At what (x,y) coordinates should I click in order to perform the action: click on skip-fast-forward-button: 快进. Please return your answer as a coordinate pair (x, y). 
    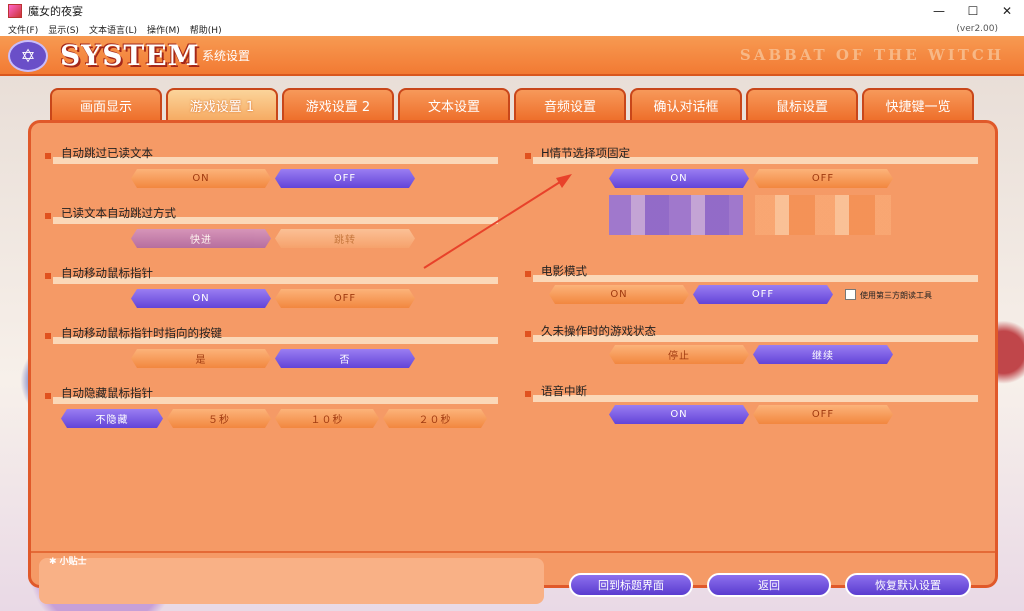
    Looking at the image, I should click on (201, 238).